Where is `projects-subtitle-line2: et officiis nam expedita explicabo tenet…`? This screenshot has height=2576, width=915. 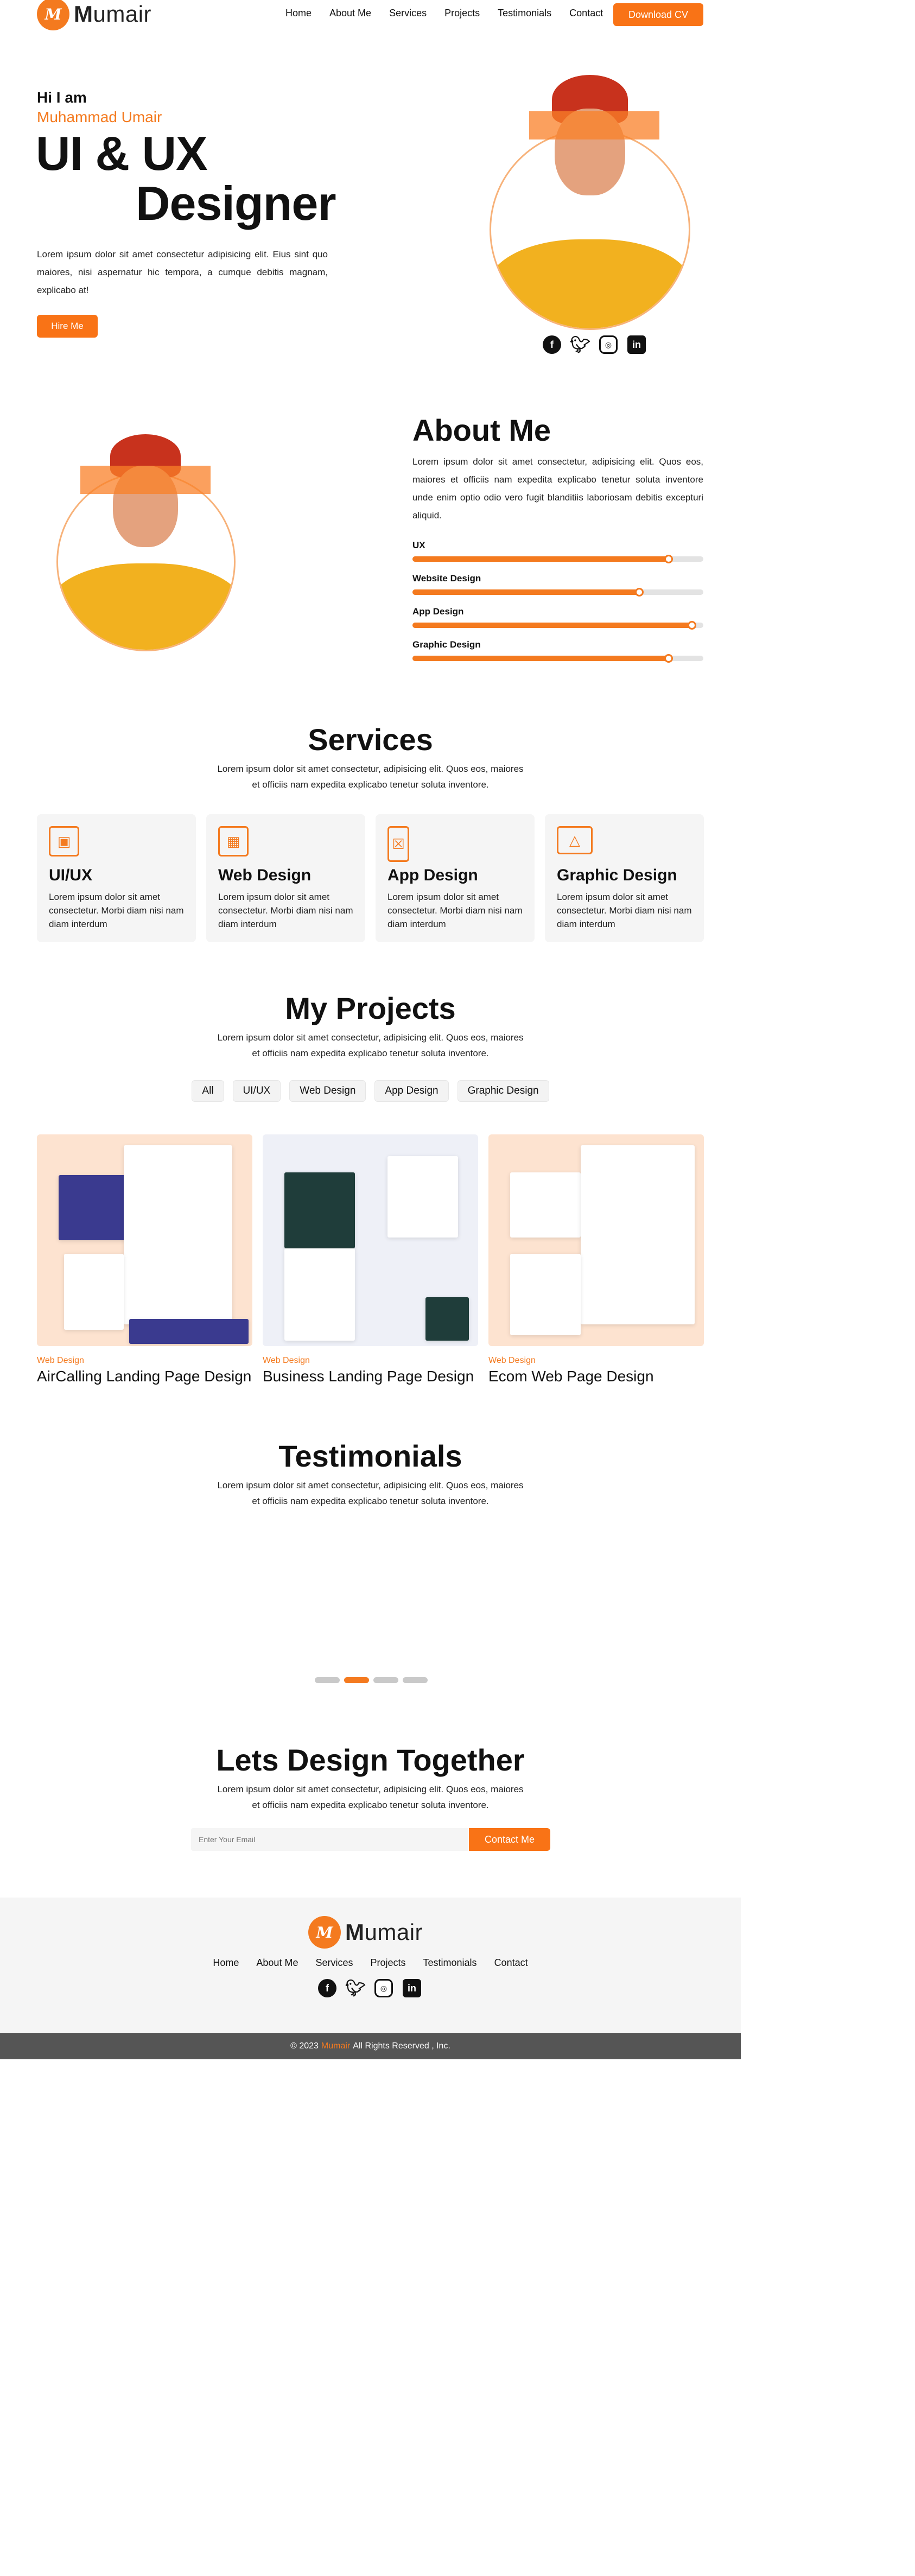 projects-subtitle-line2: et officiis nam expedita explicabo tenet… is located at coordinates (370, 1053).